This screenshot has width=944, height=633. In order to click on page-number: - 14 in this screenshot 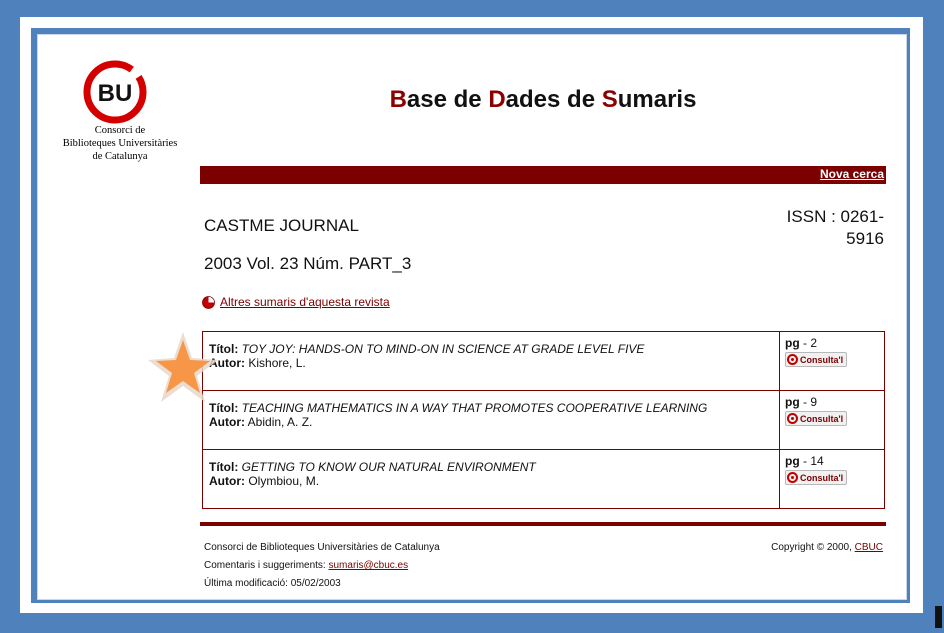, I will do `click(813, 461)`.